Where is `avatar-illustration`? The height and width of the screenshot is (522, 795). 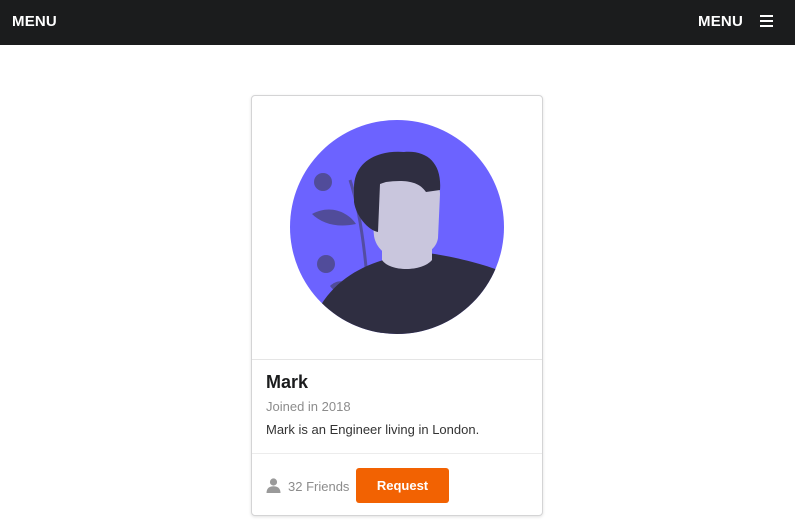
avatar-illustration is located at coordinates (397, 227).